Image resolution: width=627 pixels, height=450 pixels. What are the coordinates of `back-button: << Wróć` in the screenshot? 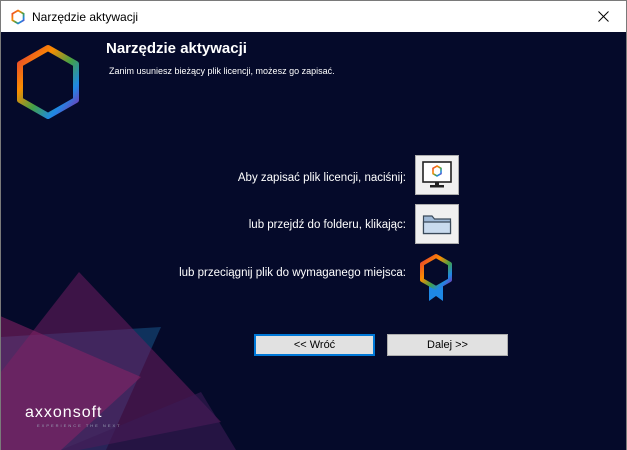 It's located at (314, 345).